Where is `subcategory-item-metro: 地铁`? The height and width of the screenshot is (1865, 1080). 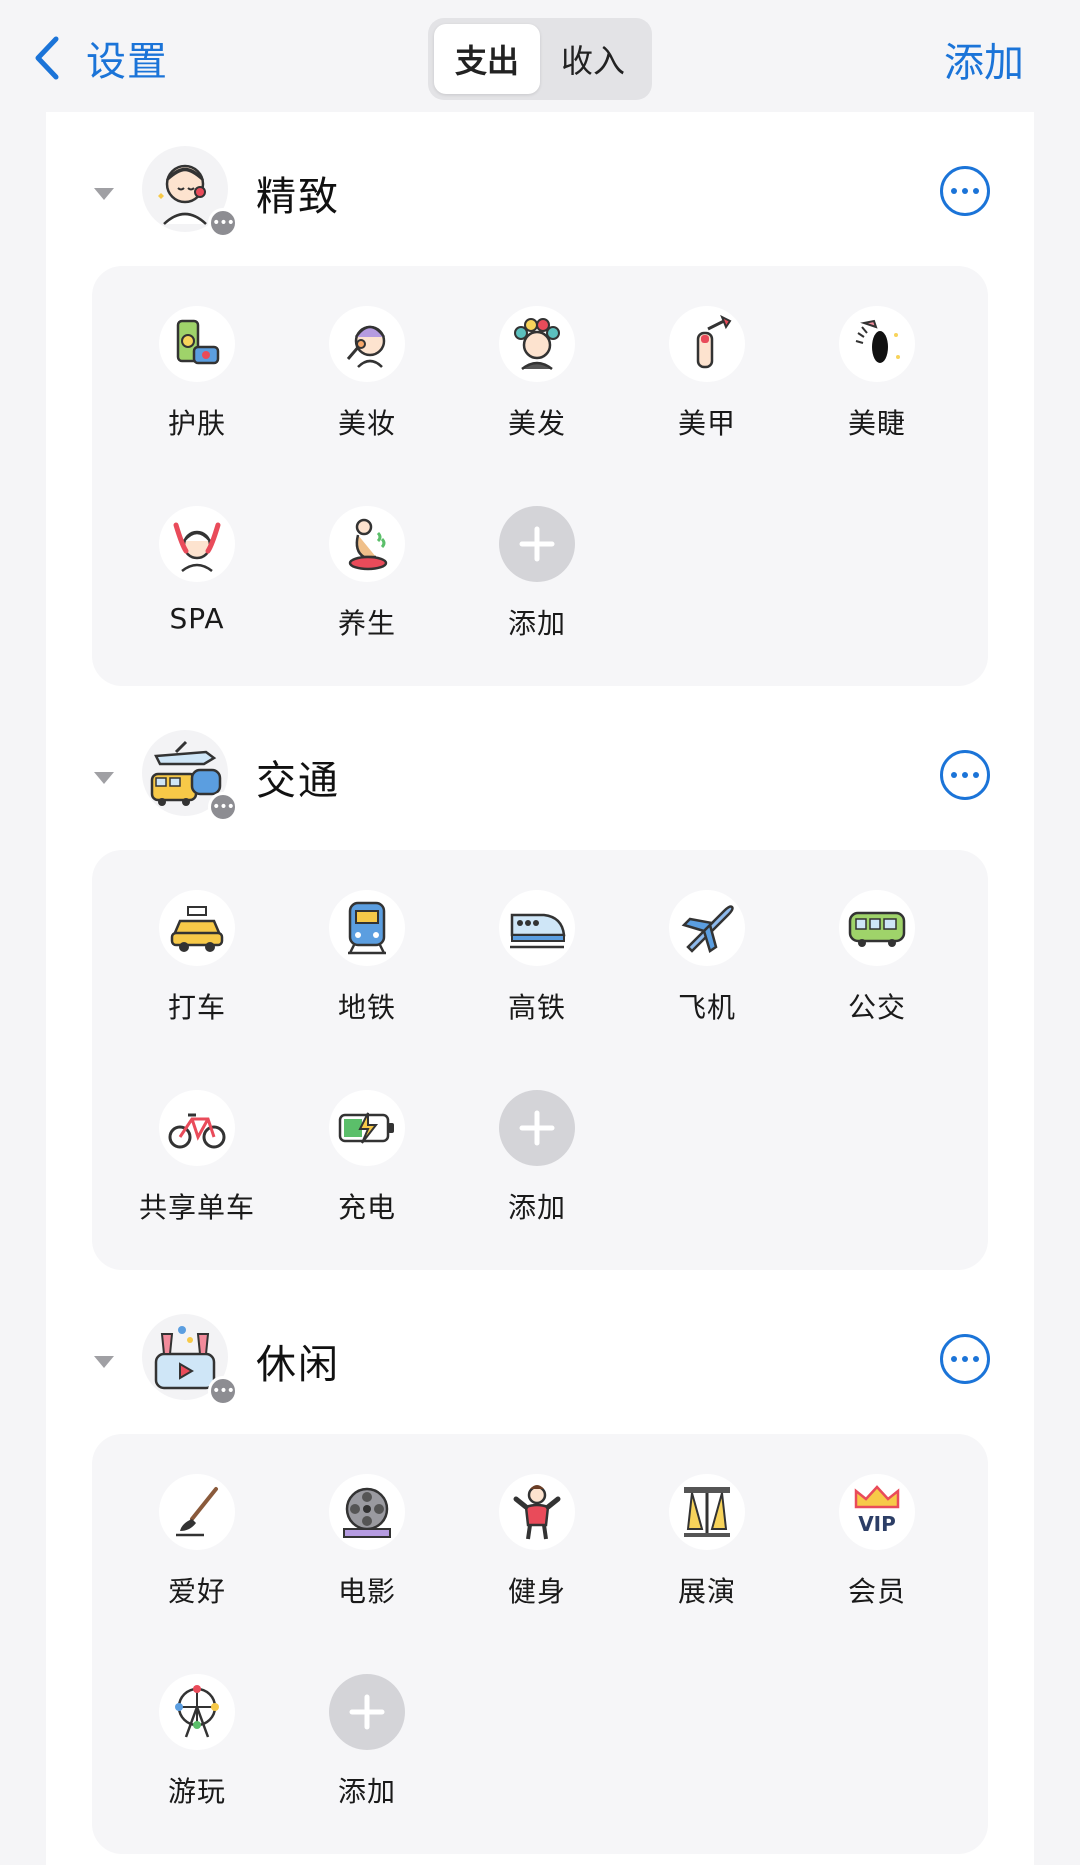 subcategory-item-metro: 地铁 is located at coordinates (367, 970).